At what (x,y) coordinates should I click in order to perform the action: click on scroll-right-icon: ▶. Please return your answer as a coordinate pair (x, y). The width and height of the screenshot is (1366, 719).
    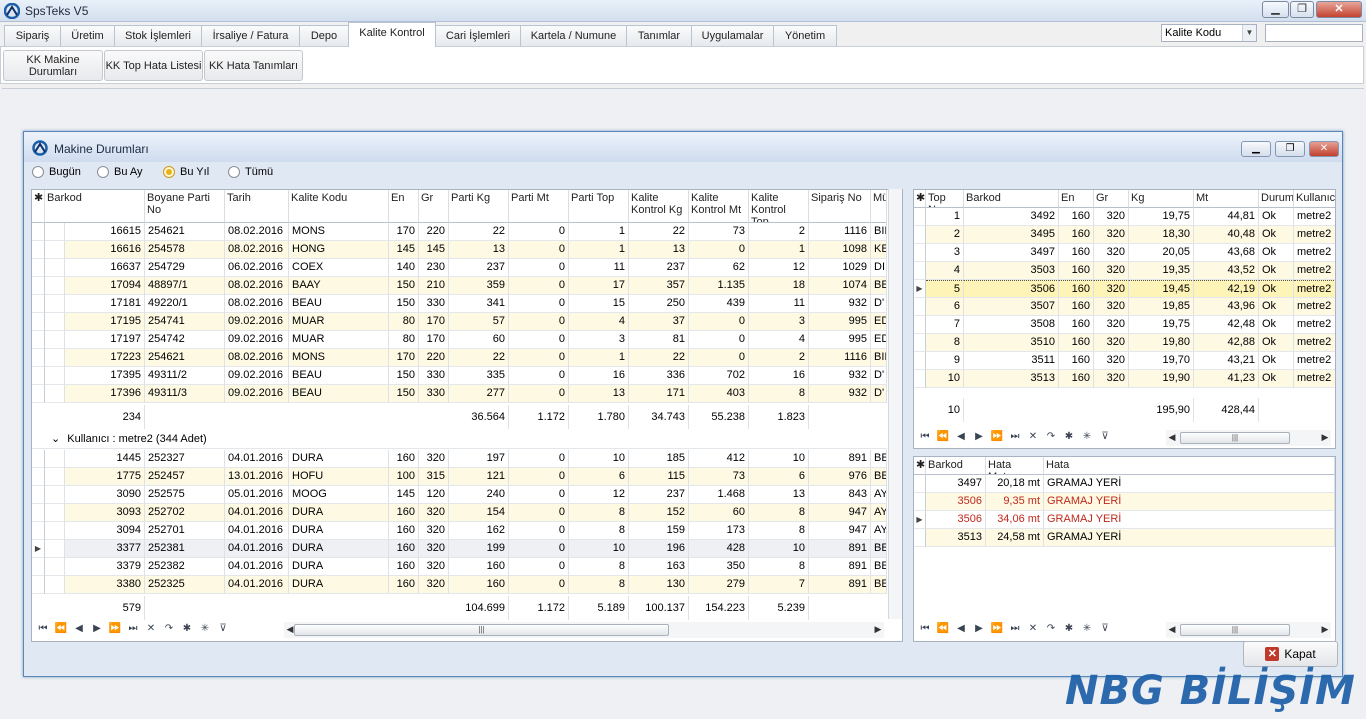
    Looking at the image, I should click on (878, 629).